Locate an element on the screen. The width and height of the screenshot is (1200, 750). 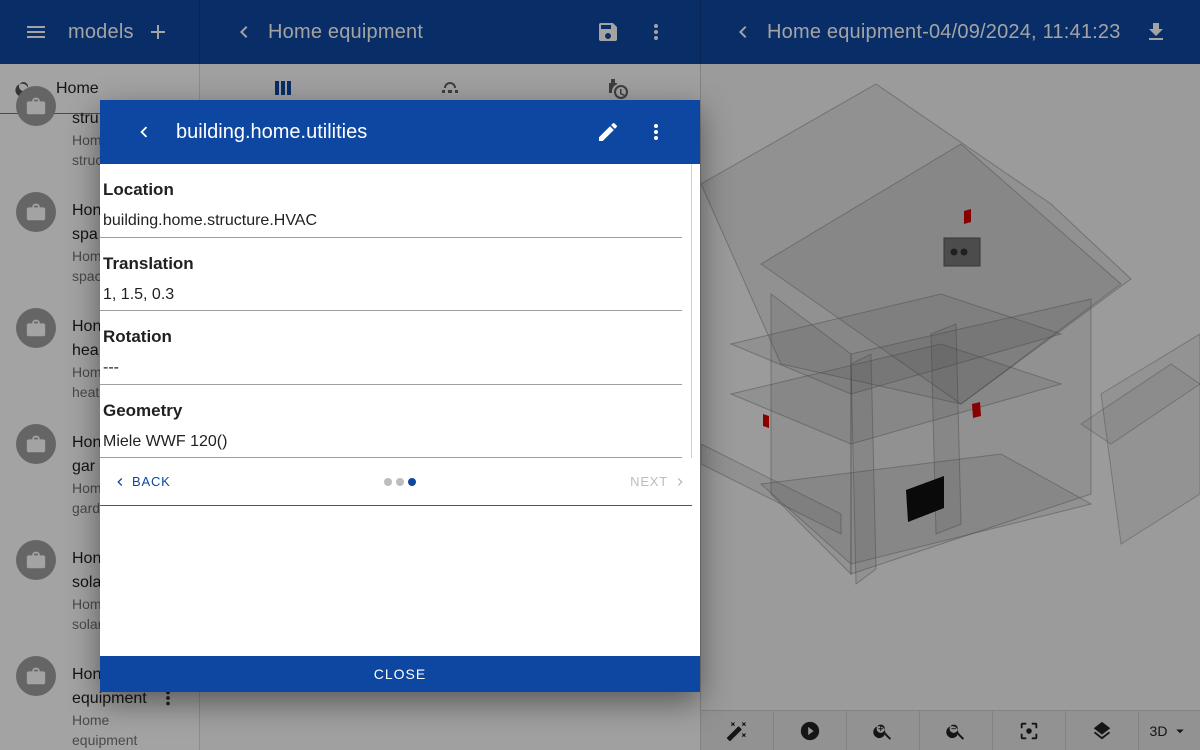
step-navigation: BACK NEXT is located at coordinates (396, 482).